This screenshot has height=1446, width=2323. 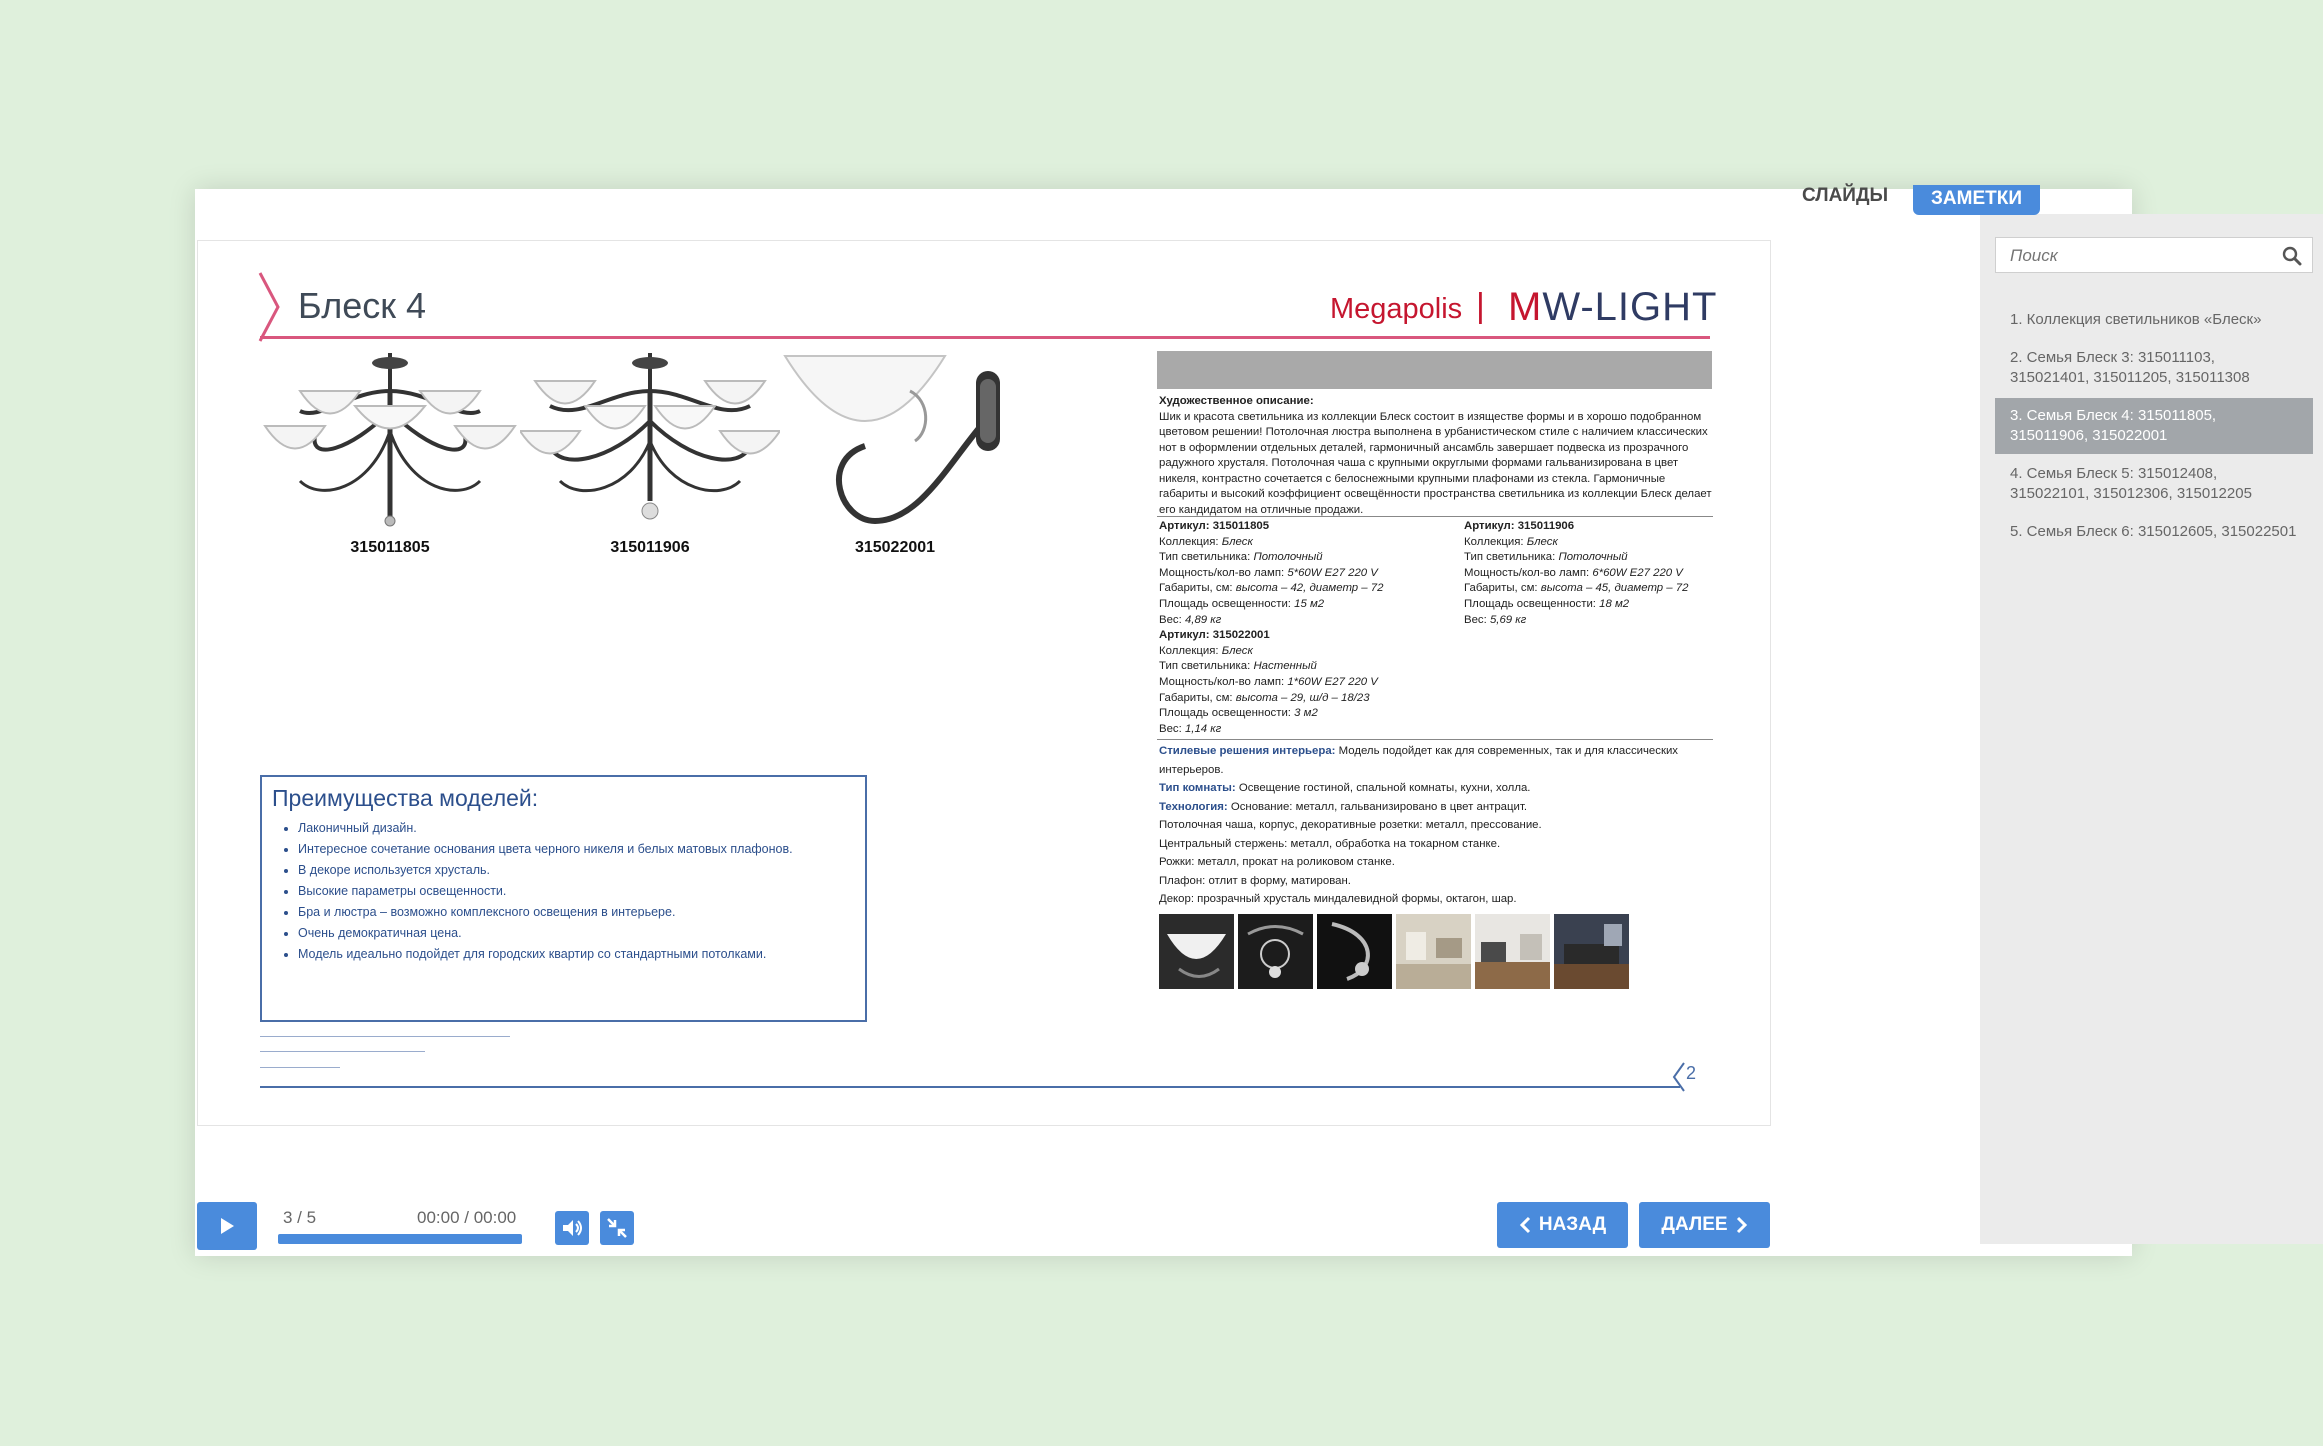 What do you see at coordinates (400, 1239) in the screenshot?
I see `progress-bar` at bounding box center [400, 1239].